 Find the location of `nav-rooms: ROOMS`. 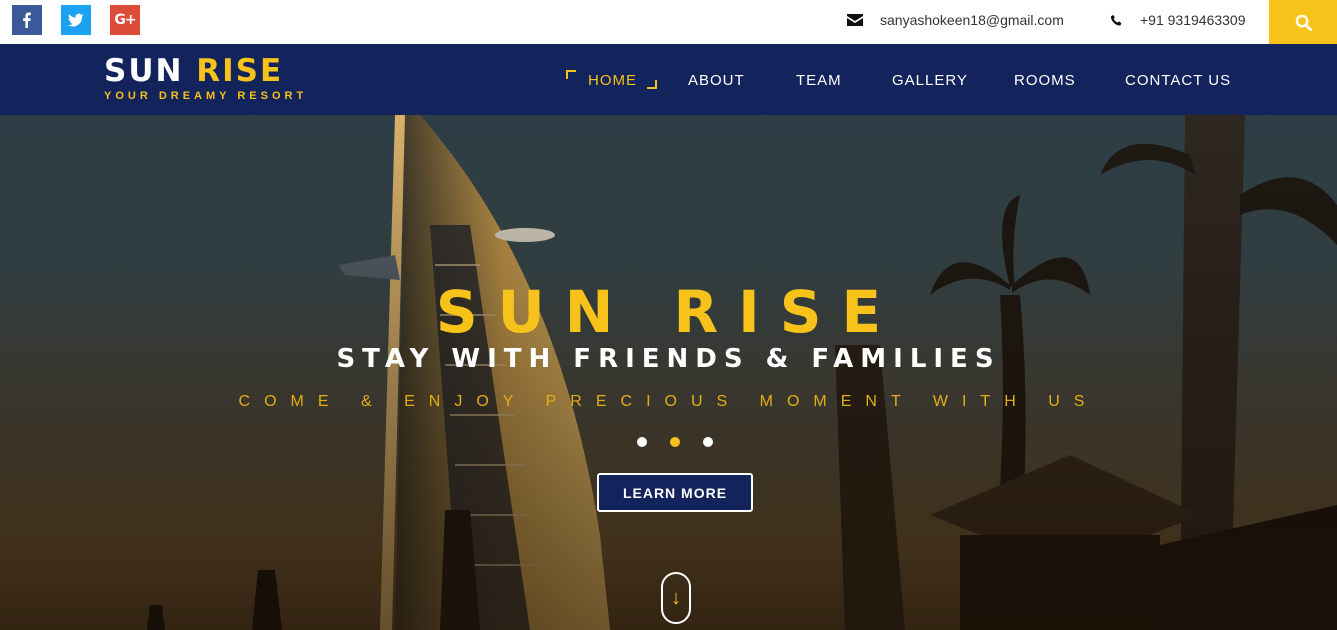

nav-rooms: ROOMS is located at coordinates (1045, 80).